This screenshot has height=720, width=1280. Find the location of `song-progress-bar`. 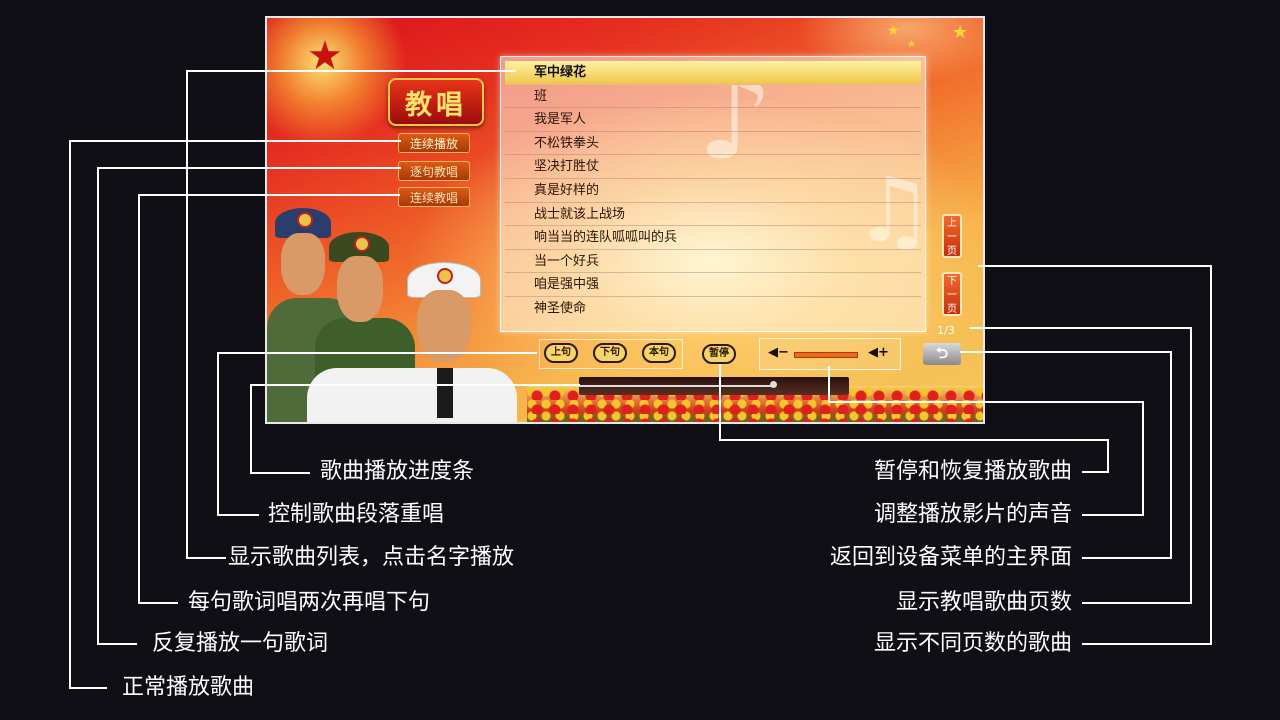

song-progress-bar is located at coordinates (714, 386).